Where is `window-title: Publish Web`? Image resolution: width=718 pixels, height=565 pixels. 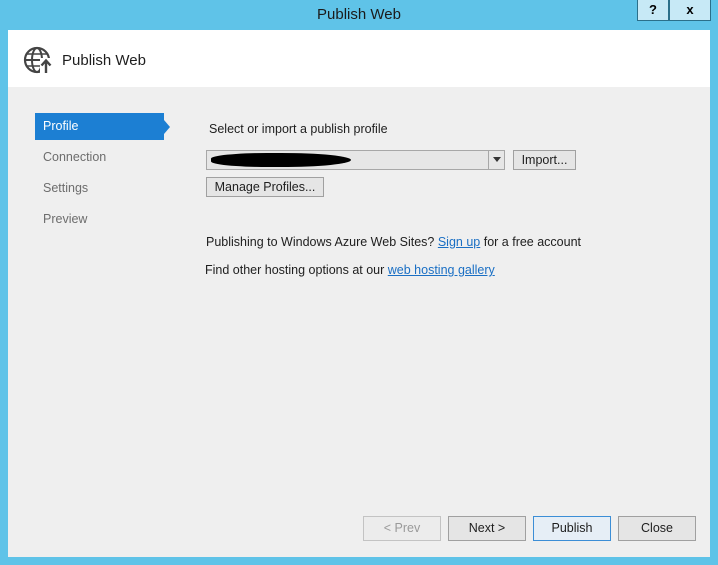 window-title: Publish Web is located at coordinates (359, 14).